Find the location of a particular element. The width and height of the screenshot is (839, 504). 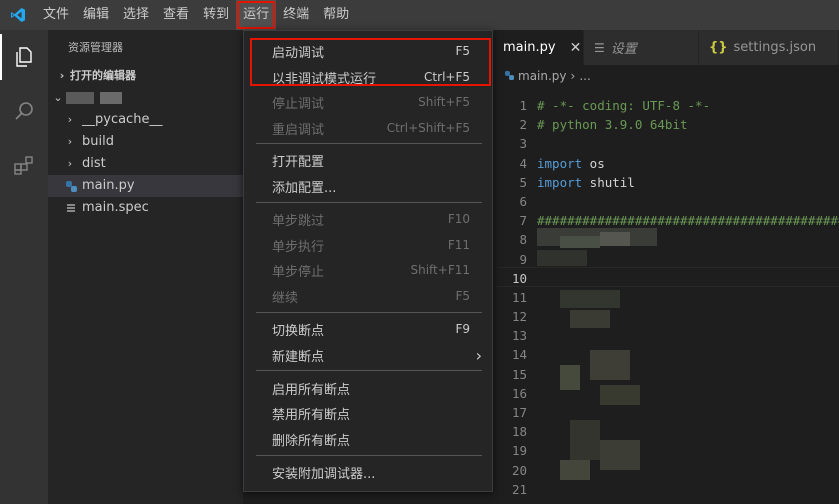

file-lines-icon is located at coordinates (71, 208).